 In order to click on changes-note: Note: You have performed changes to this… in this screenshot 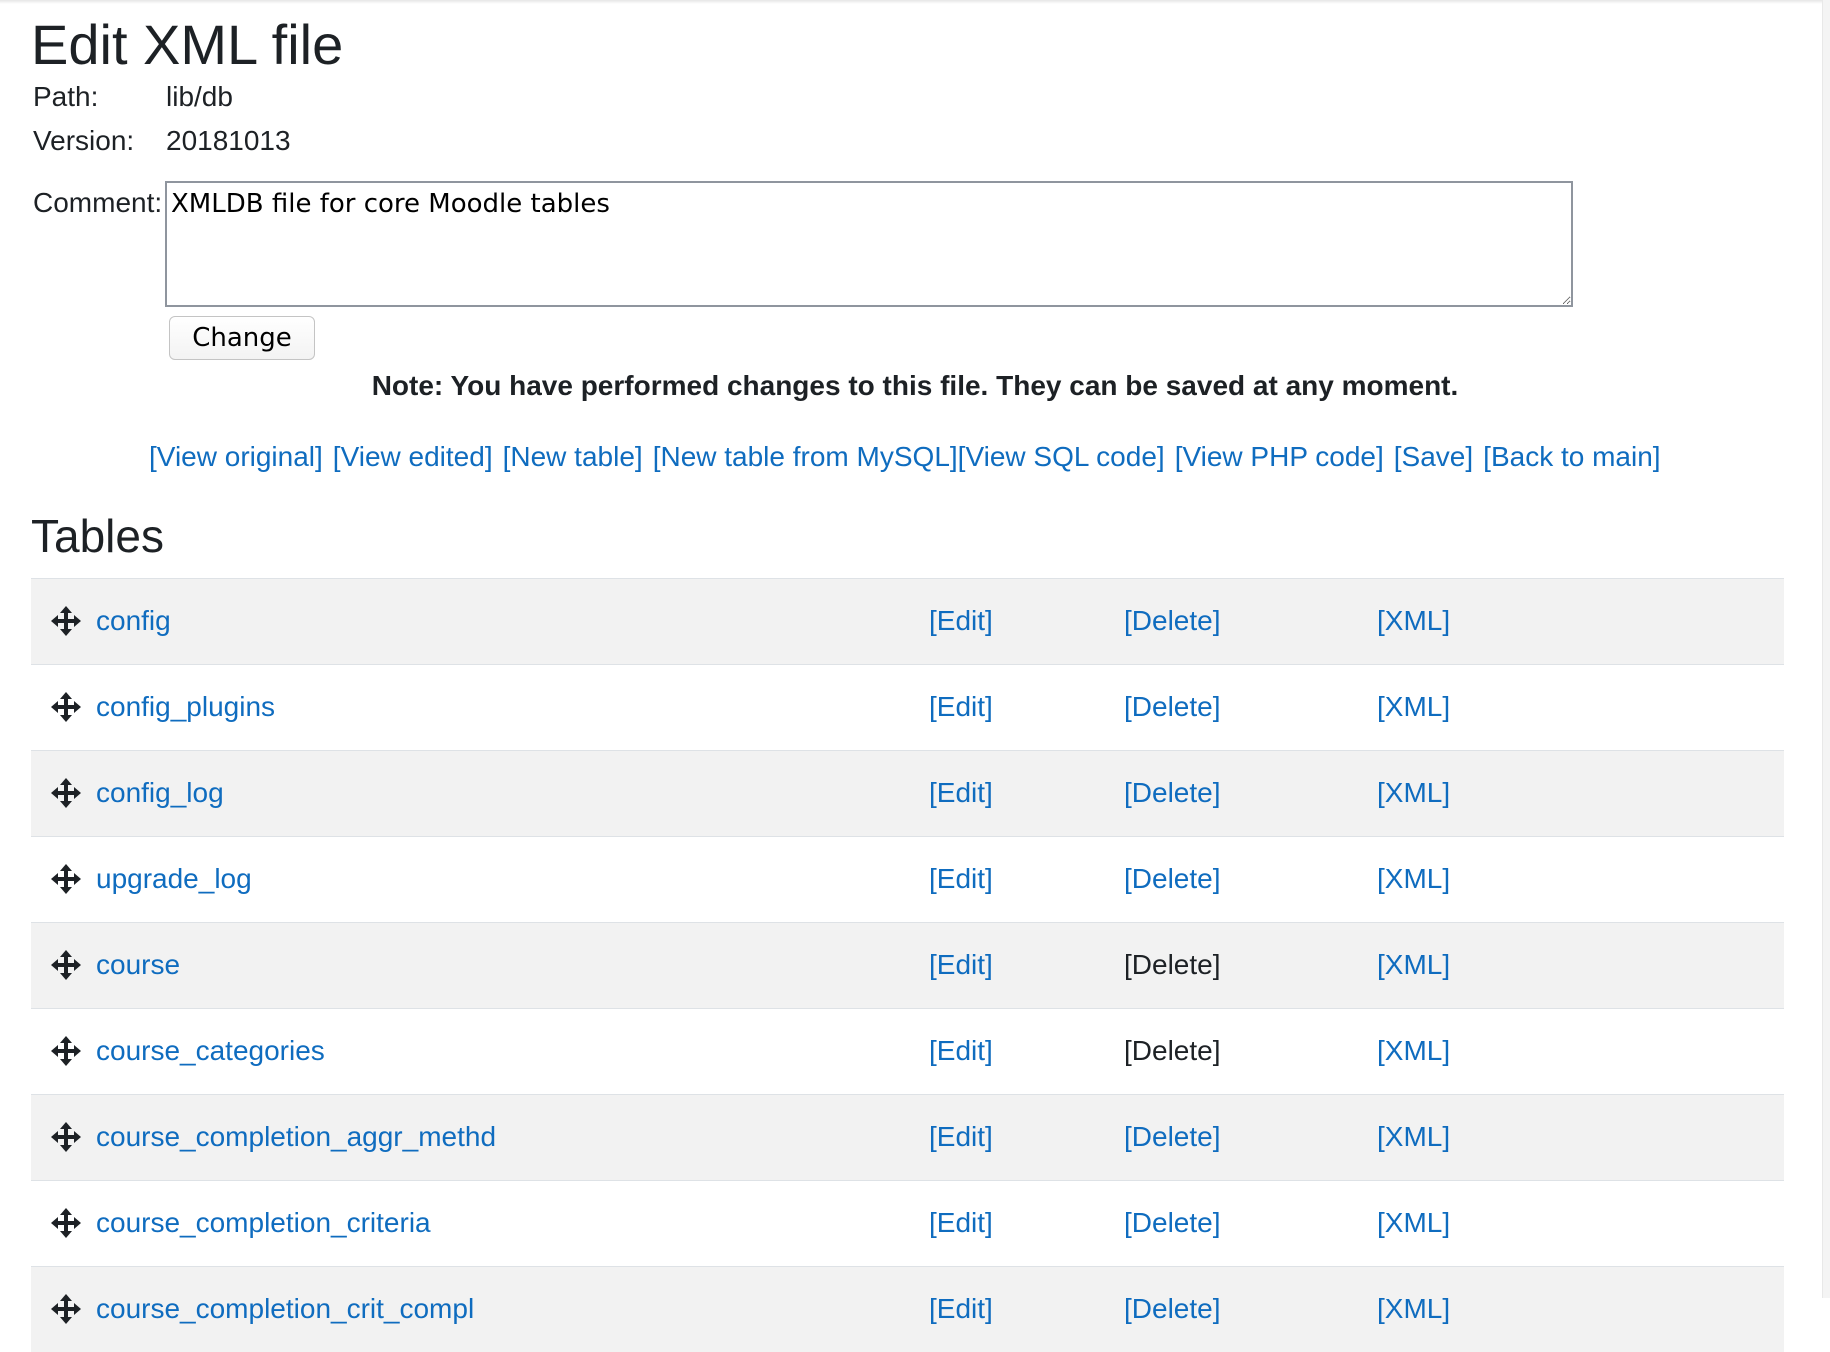, I will do `click(915, 386)`.